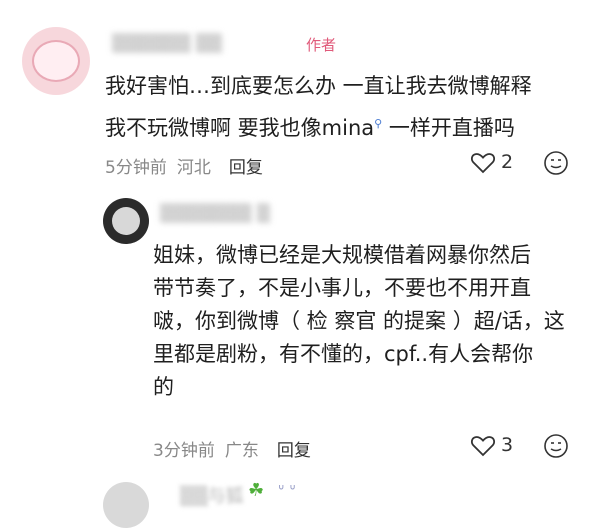 The height and width of the screenshot is (528, 600). I want to click on avatar-face, so click(56, 61).